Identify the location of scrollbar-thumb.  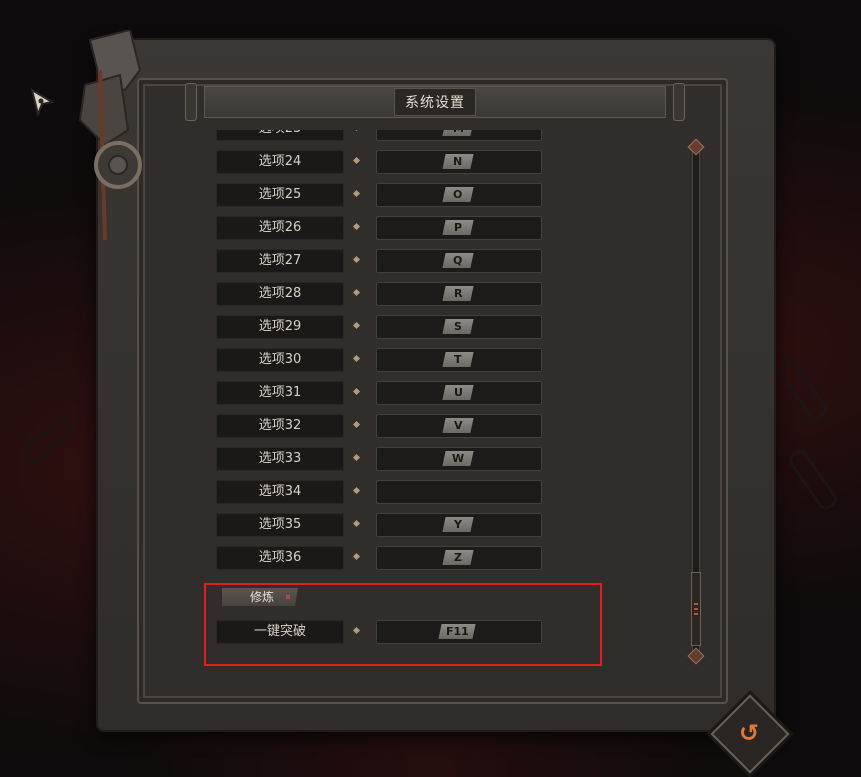
(696, 609).